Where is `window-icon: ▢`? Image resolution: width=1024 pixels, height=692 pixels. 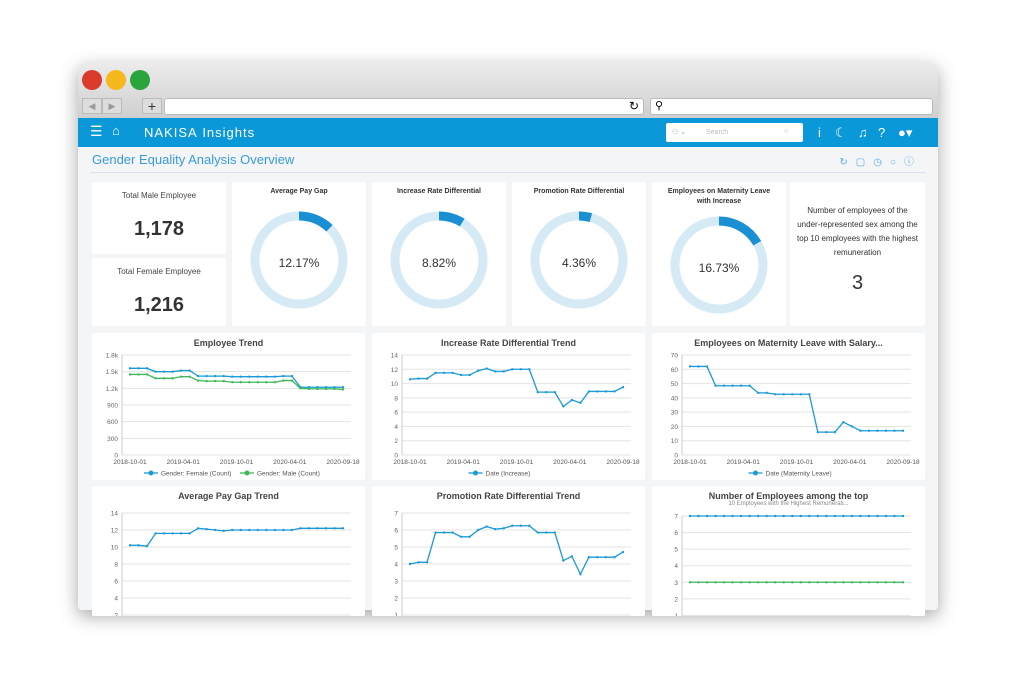
window-icon: ▢ is located at coordinates (864, 162).